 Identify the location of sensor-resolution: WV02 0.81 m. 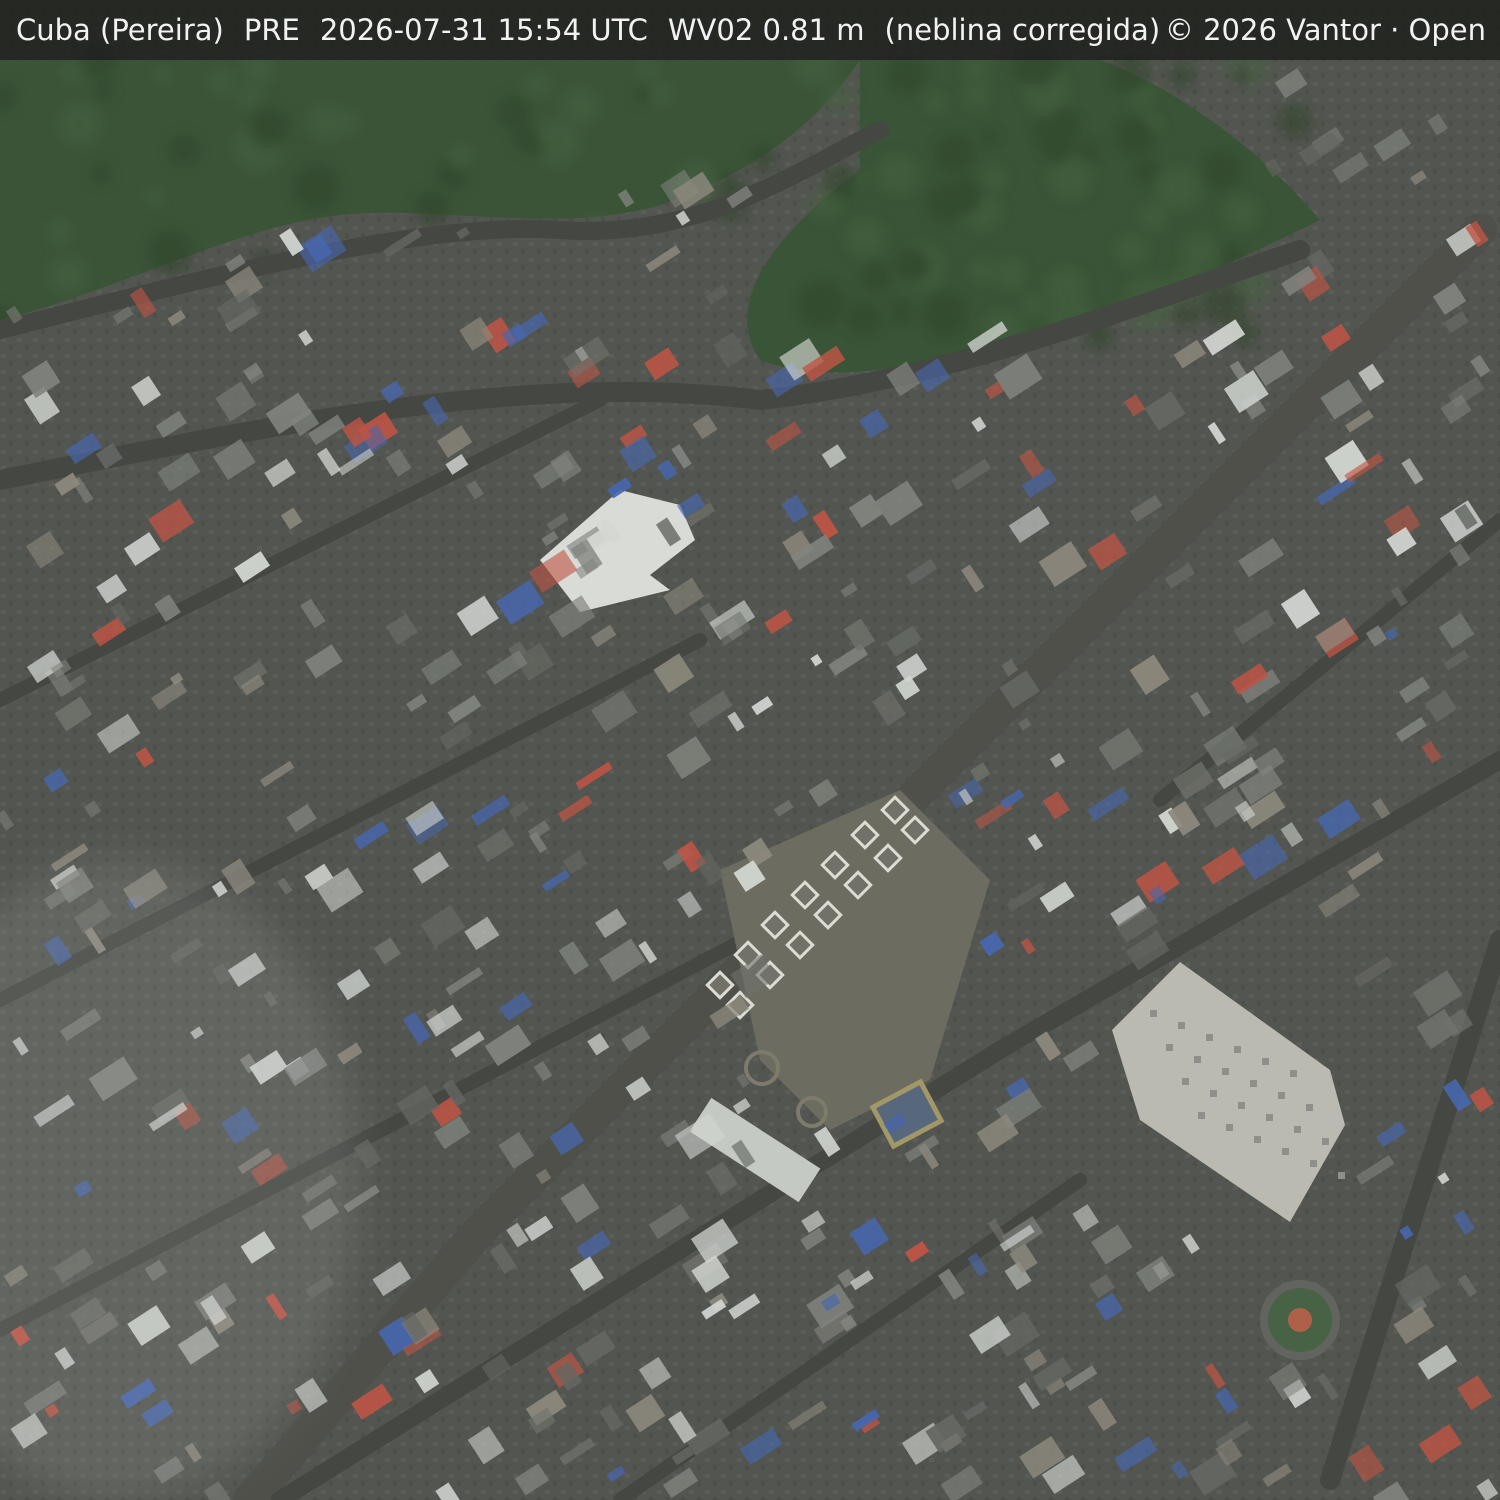
(766, 30).